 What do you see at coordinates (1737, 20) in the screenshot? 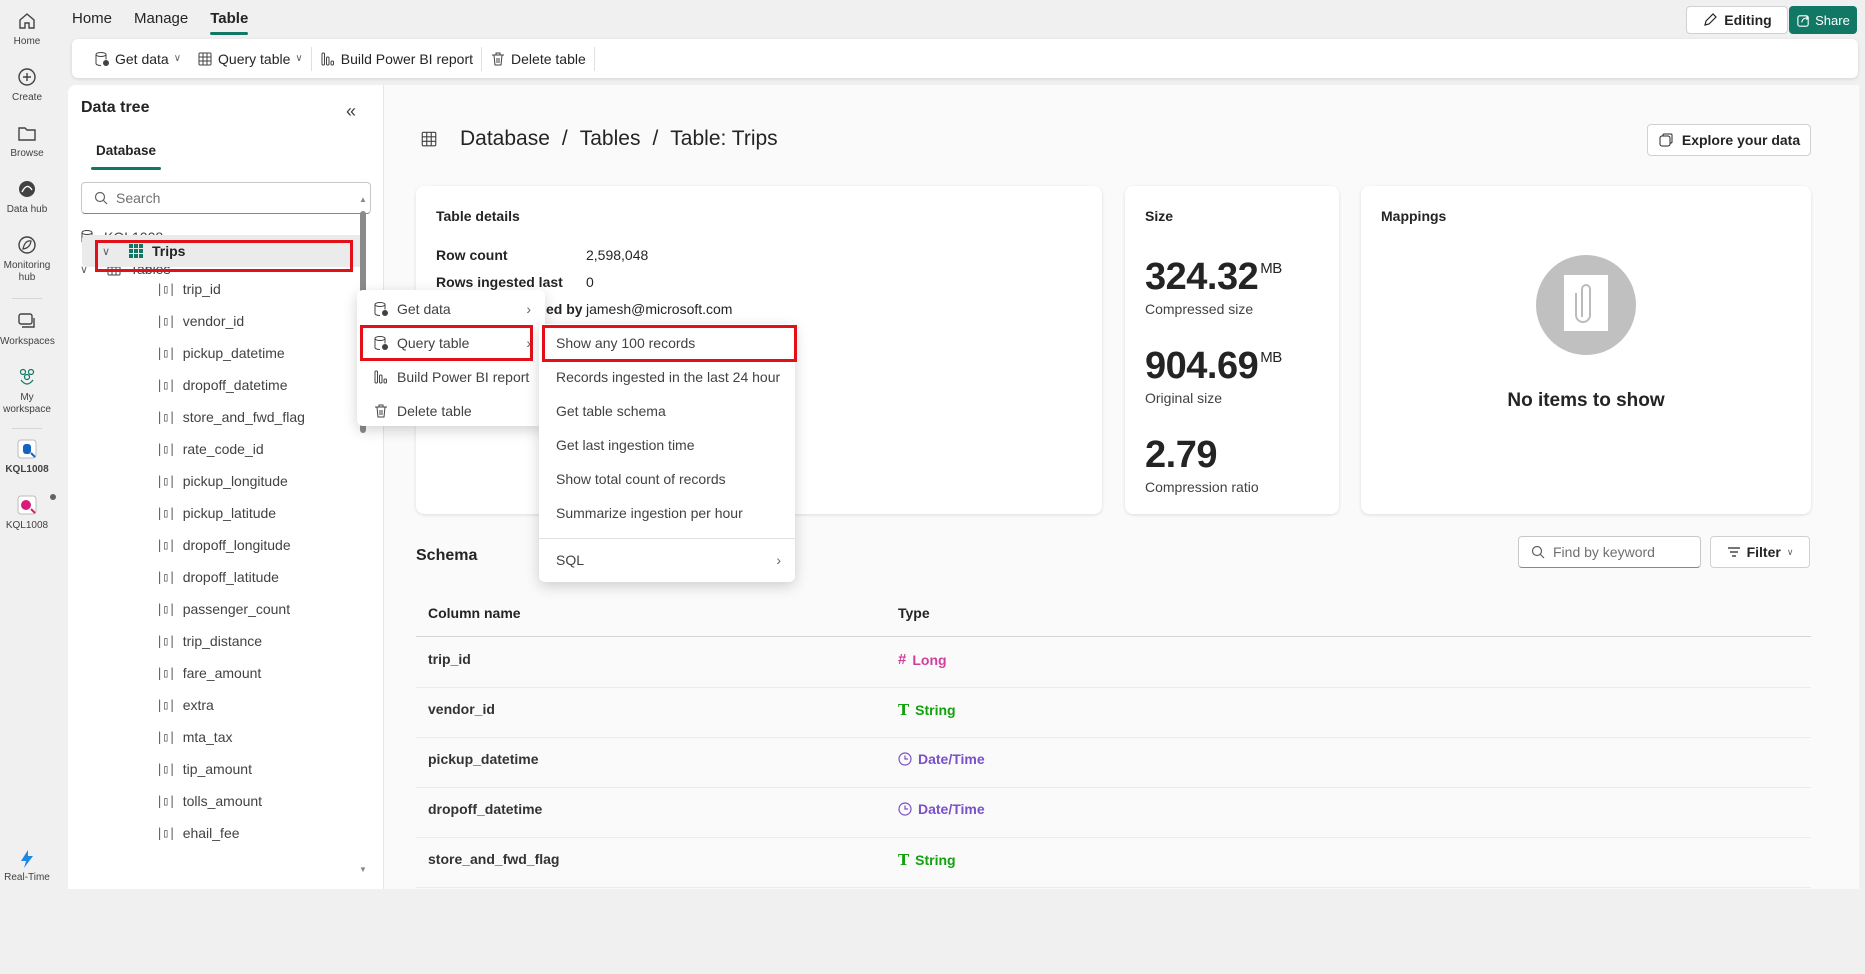
I see `editing-button: Editing` at bounding box center [1737, 20].